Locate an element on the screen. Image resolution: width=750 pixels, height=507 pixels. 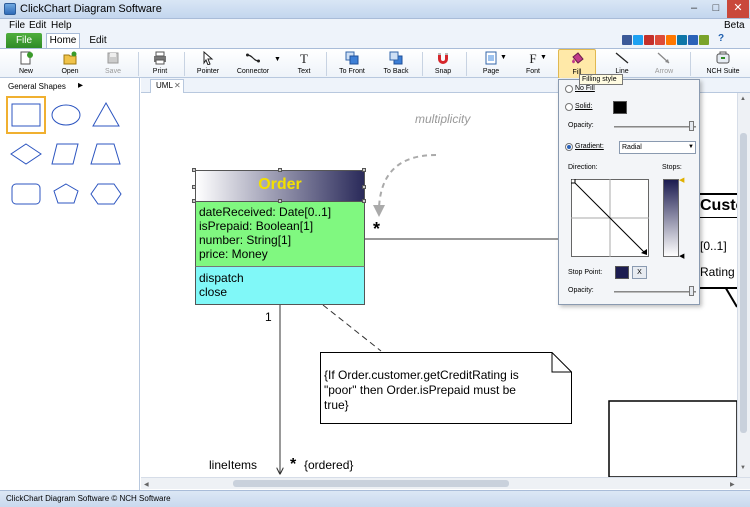
facebook-icon is located at coordinates (627, 40).